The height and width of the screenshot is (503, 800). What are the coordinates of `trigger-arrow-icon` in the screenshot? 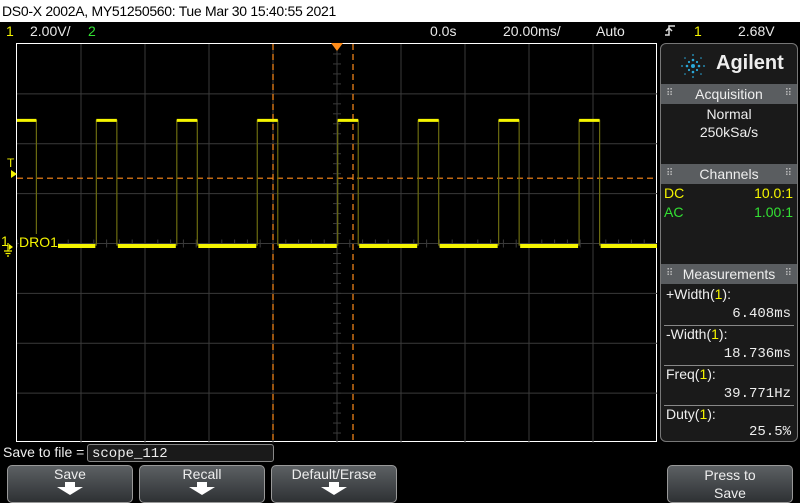 It's located at (14, 174).